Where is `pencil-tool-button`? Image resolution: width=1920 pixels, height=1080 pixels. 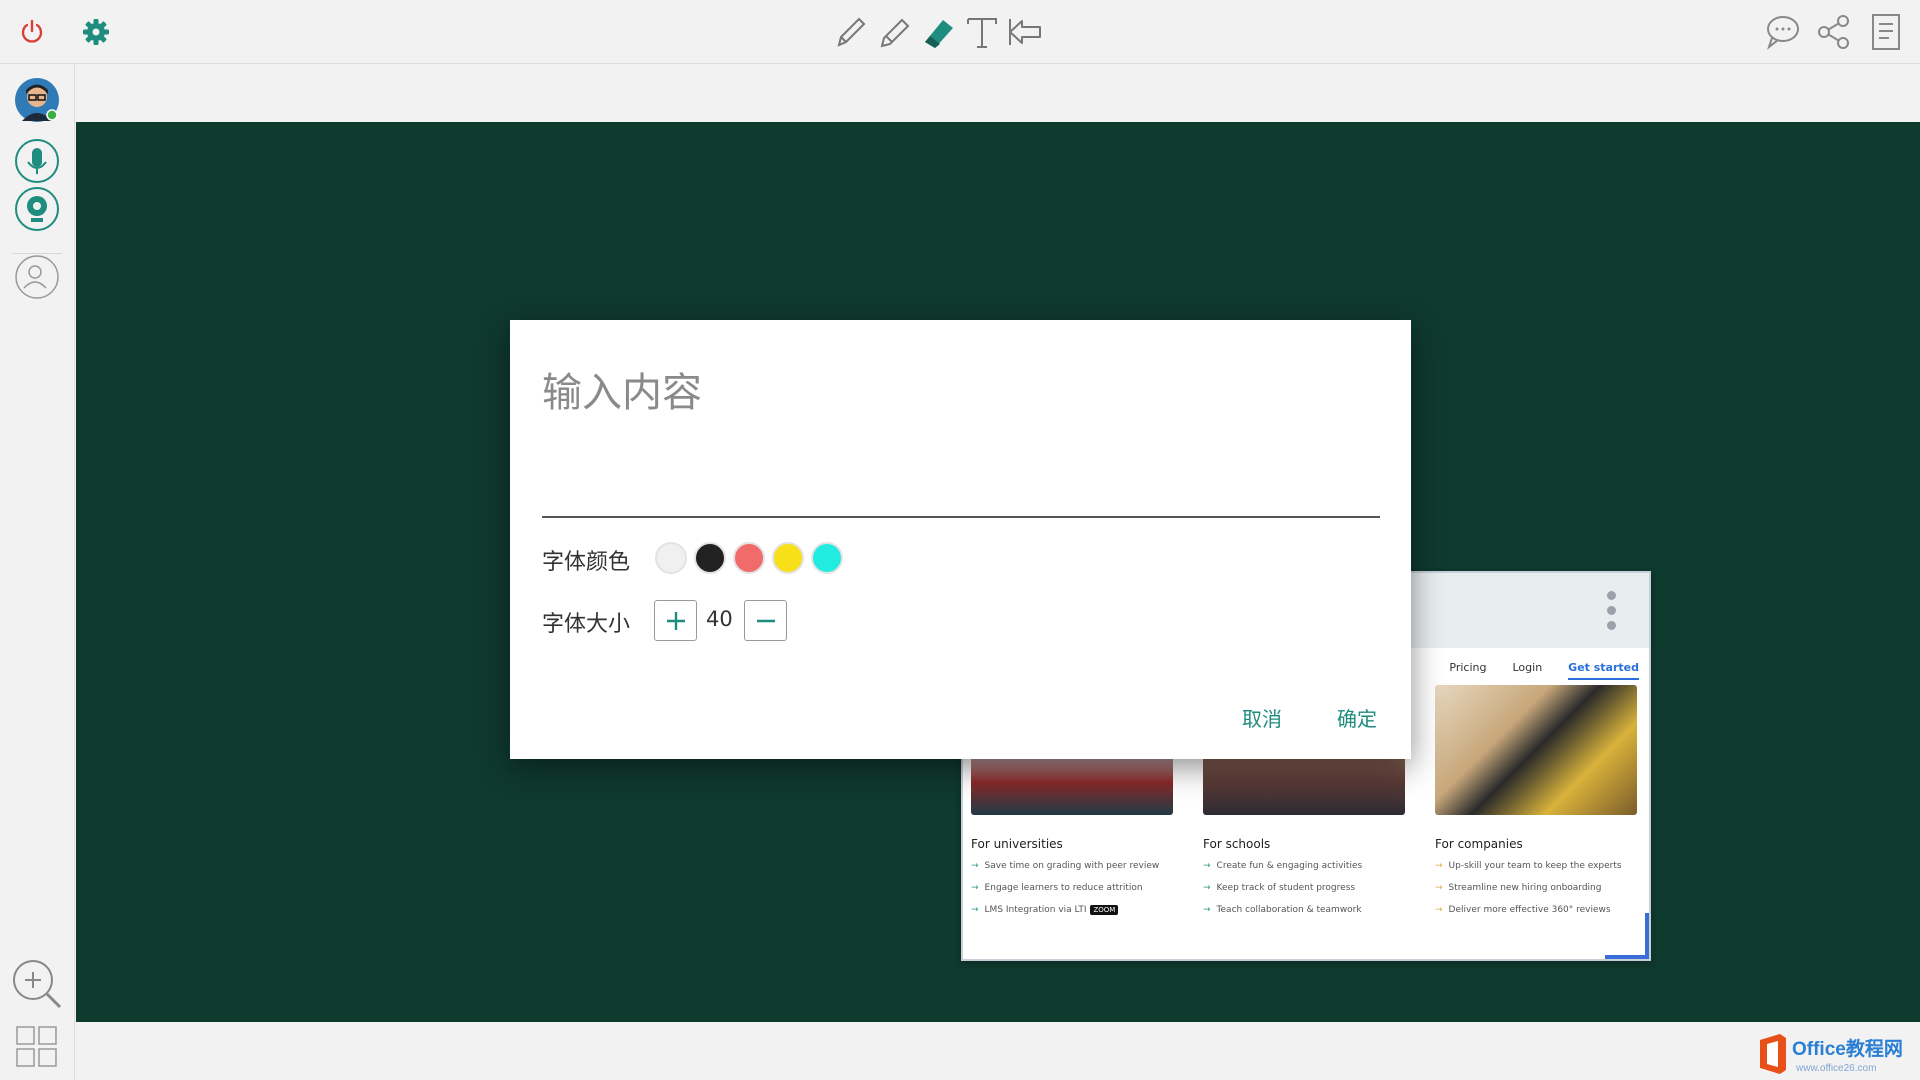
pencil-tool-button is located at coordinates (850, 32).